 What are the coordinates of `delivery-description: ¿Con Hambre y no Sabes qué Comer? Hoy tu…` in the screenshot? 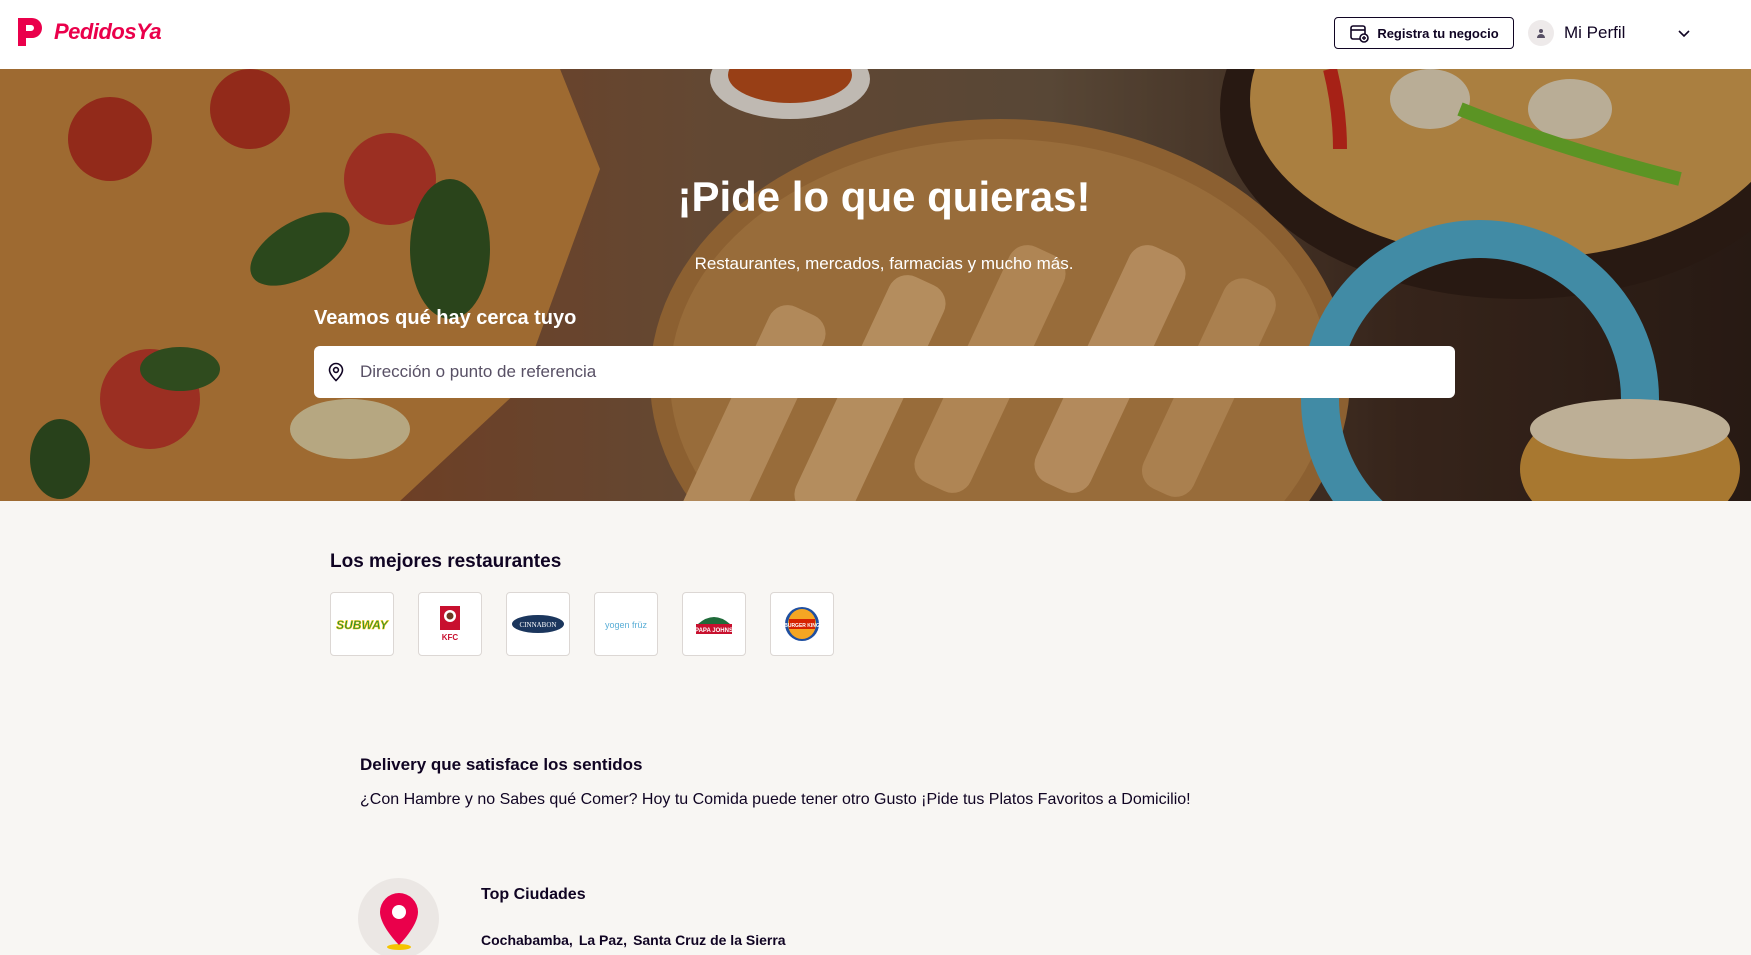 It's located at (775, 799).